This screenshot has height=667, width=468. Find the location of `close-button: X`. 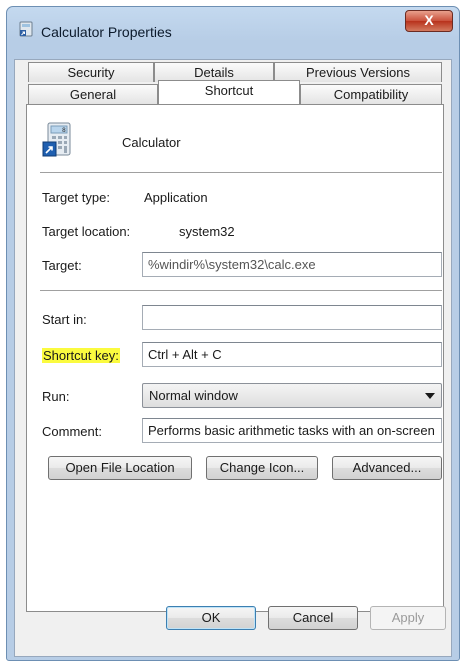

close-button: X is located at coordinates (429, 21).